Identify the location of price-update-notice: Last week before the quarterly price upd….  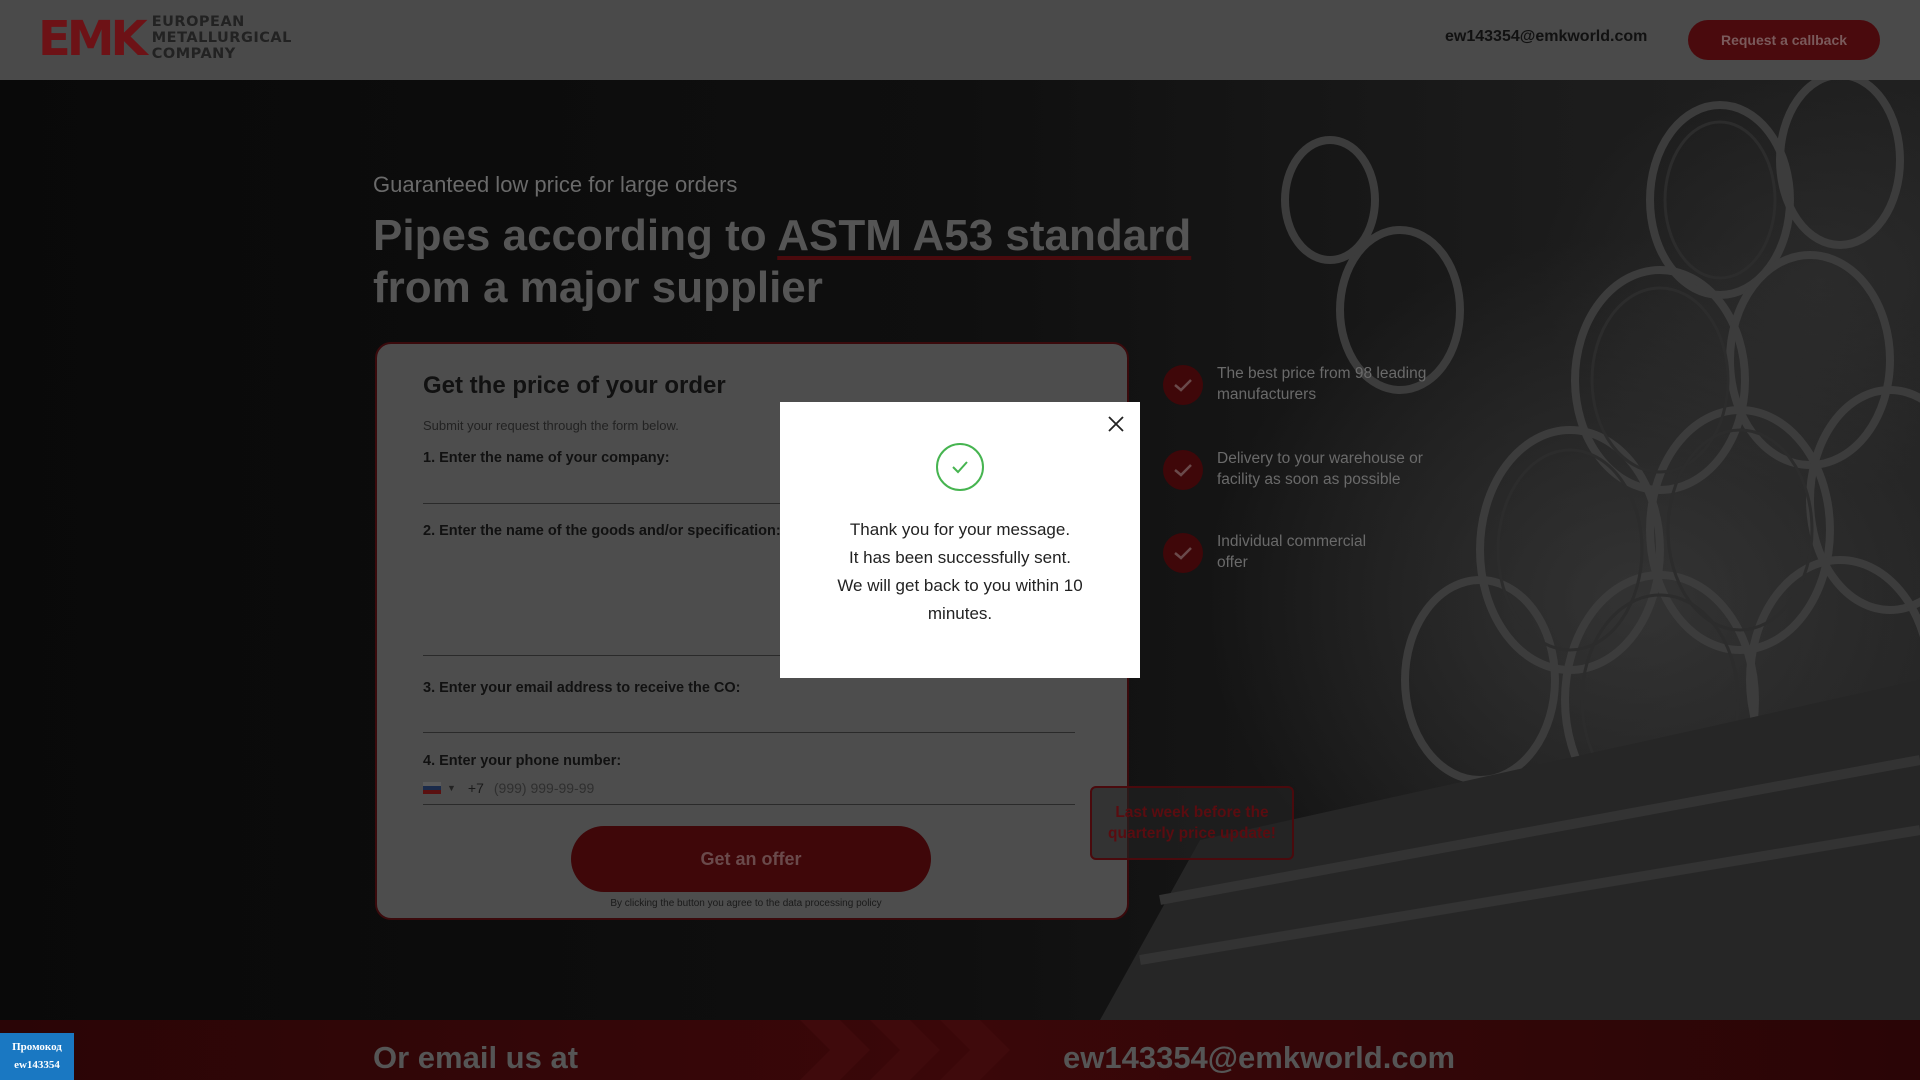
(1192, 823).